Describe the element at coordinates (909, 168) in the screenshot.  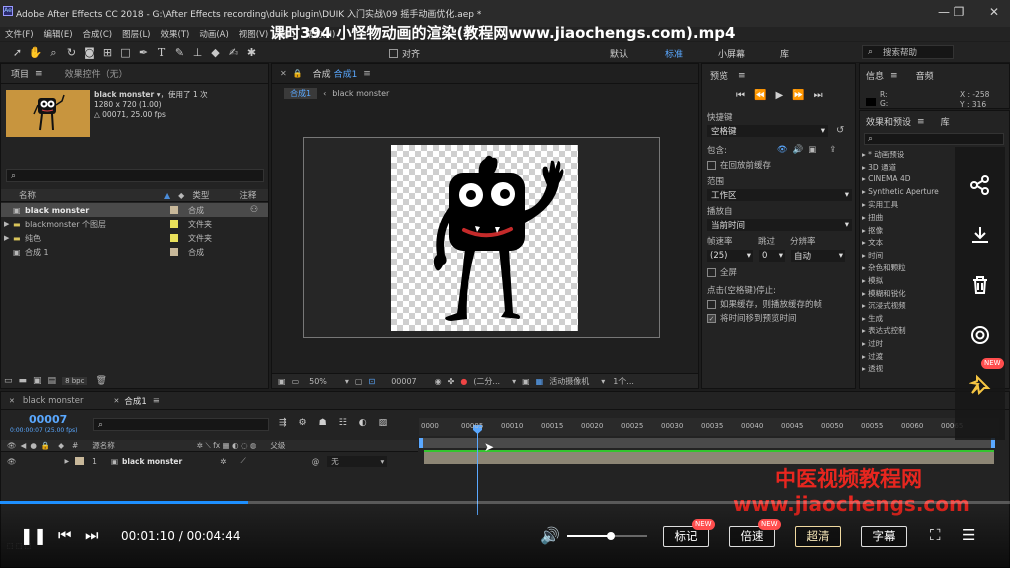
I see `effect-category: ▸ 3D 通道` at that location.